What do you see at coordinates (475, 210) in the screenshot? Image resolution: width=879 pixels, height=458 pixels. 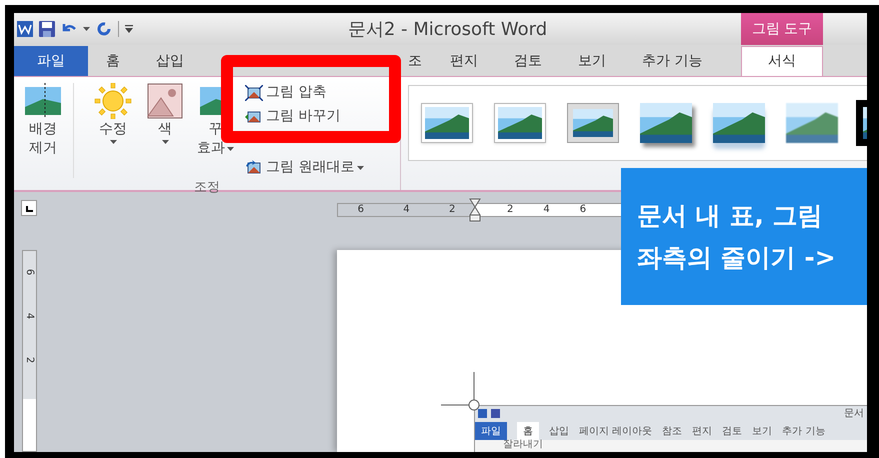 I see `indent-marker-icon` at bounding box center [475, 210].